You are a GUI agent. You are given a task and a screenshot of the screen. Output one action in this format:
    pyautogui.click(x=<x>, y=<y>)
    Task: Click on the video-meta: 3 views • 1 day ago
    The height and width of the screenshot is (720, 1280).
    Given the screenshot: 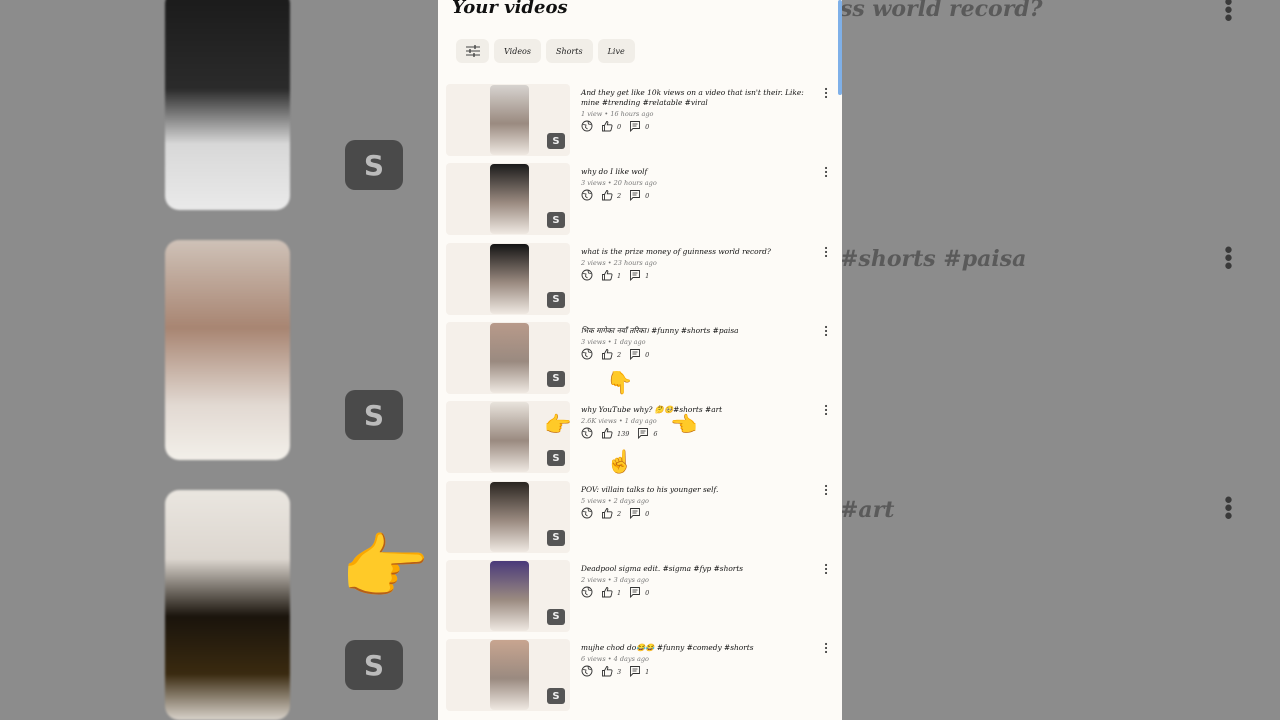 What is the action you would take?
    pyautogui.click(x=613, y=341)
    